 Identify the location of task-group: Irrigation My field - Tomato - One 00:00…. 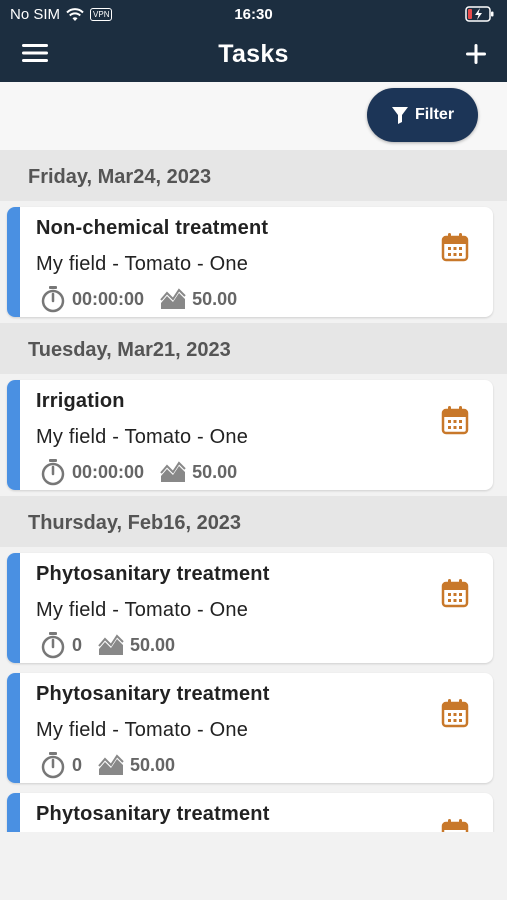
(253, 435).